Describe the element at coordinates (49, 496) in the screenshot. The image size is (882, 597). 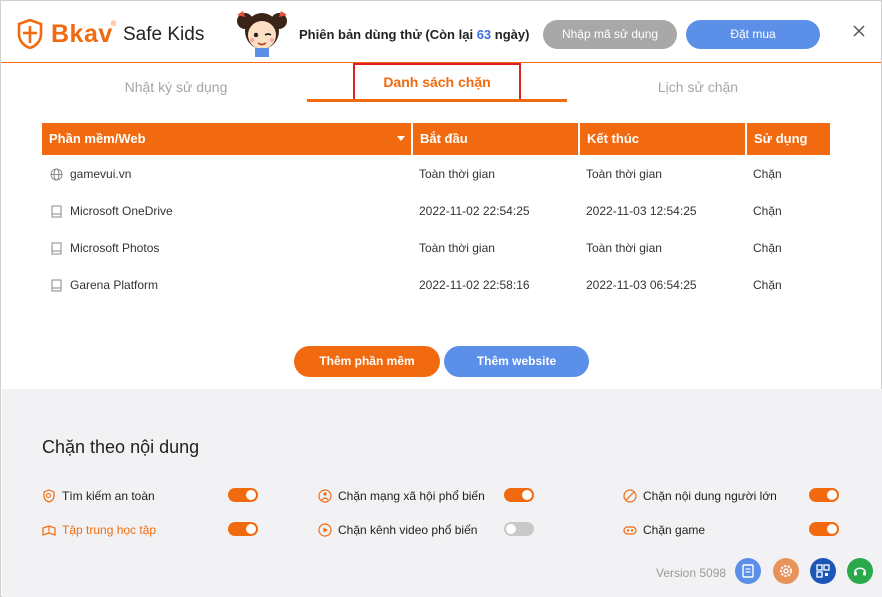
I see `safe-search-icon` at that location.